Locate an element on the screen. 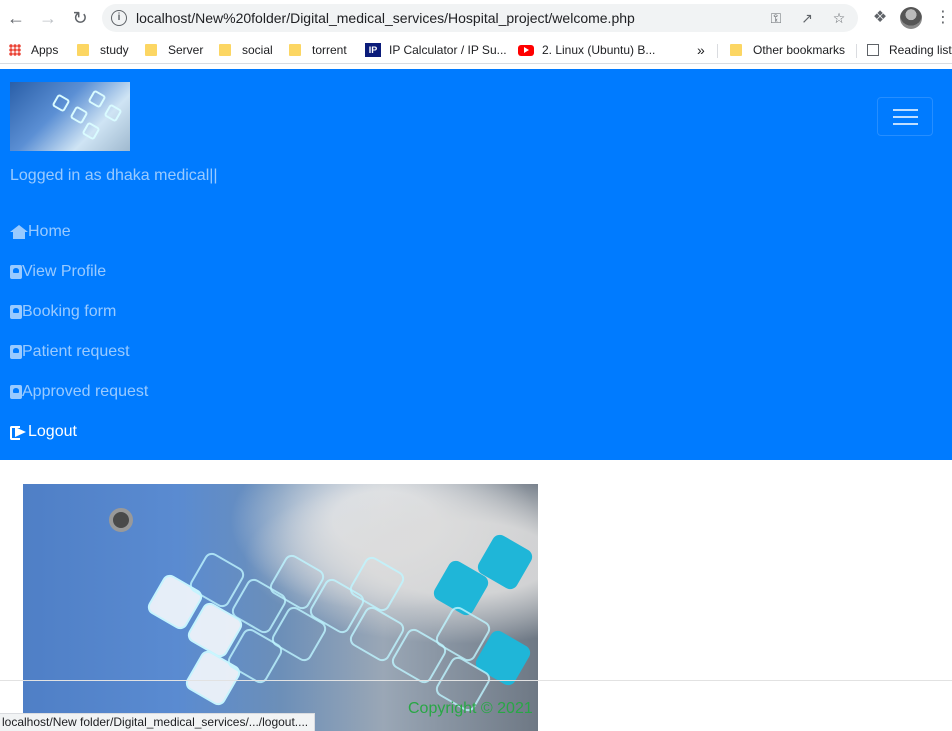 The image size is (952, 731). navbar-toggler-button is located at coordinates (905, 116).